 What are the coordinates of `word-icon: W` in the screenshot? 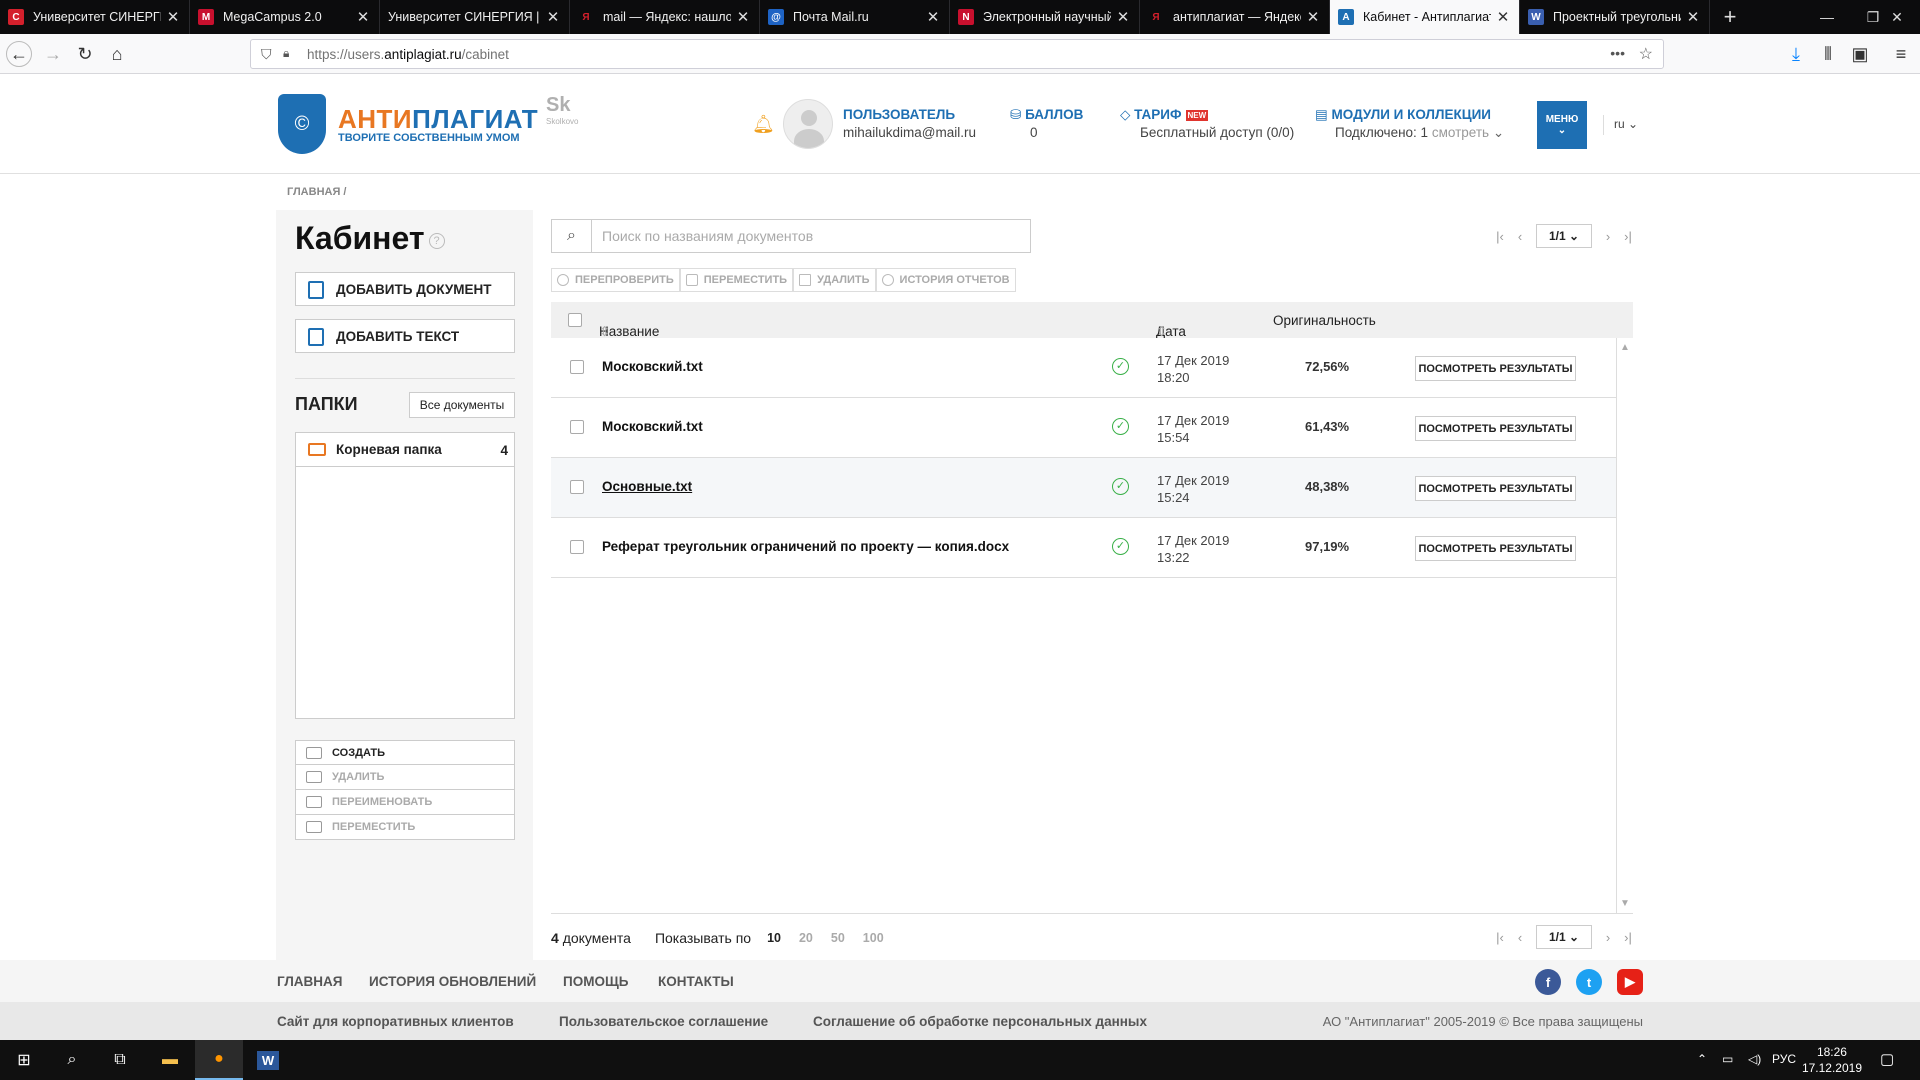 It's located at (268, 1060).